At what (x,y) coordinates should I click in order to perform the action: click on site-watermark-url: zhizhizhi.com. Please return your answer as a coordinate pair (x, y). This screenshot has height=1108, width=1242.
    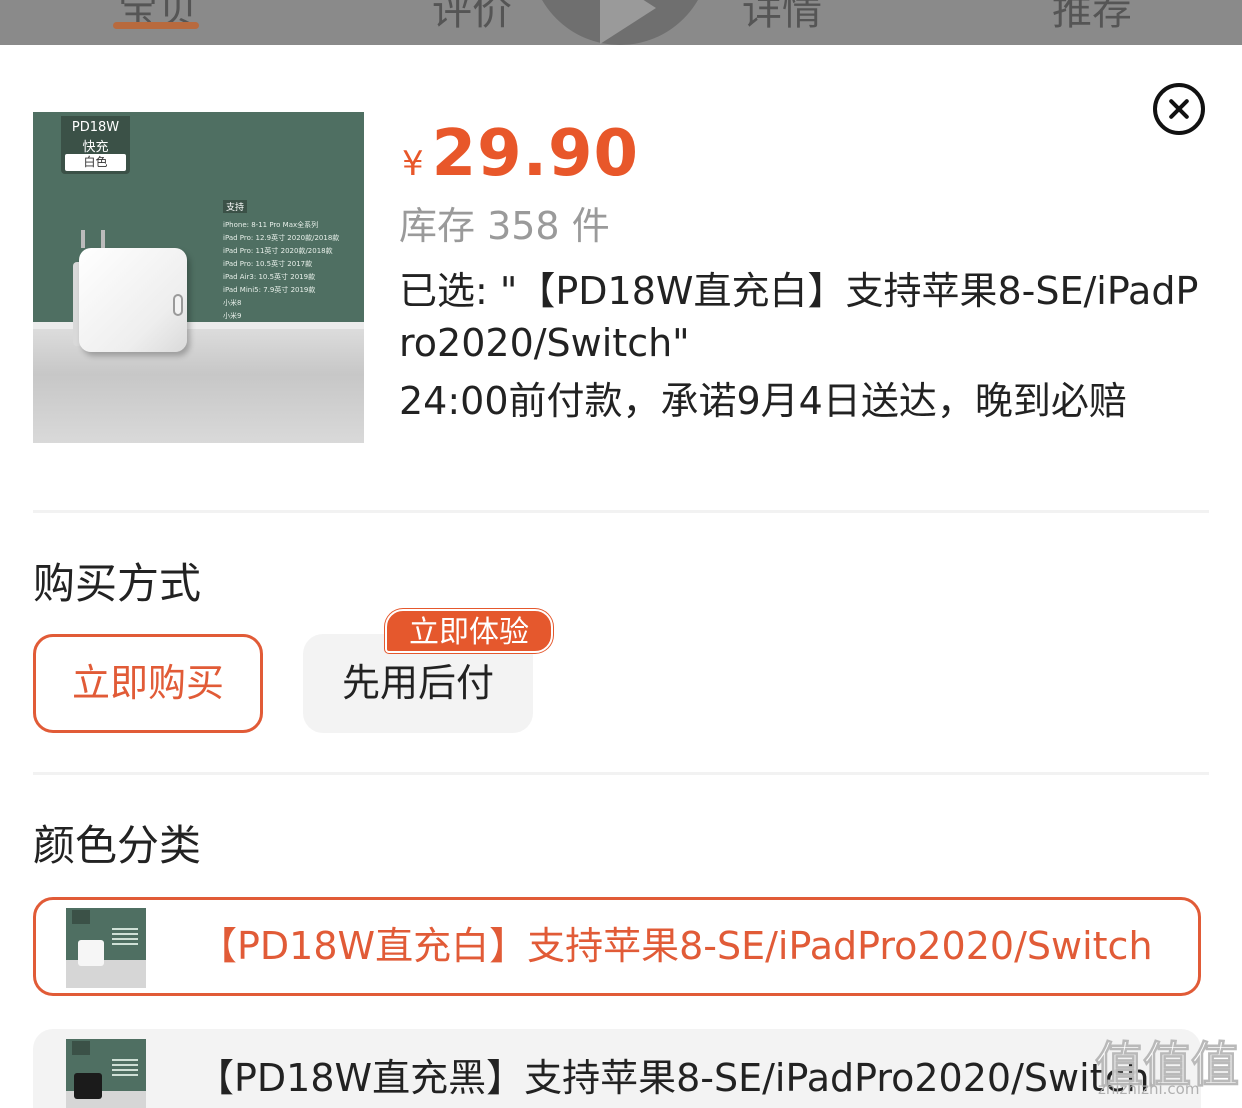
    Looking at the image, I should click on (1149, 1089).